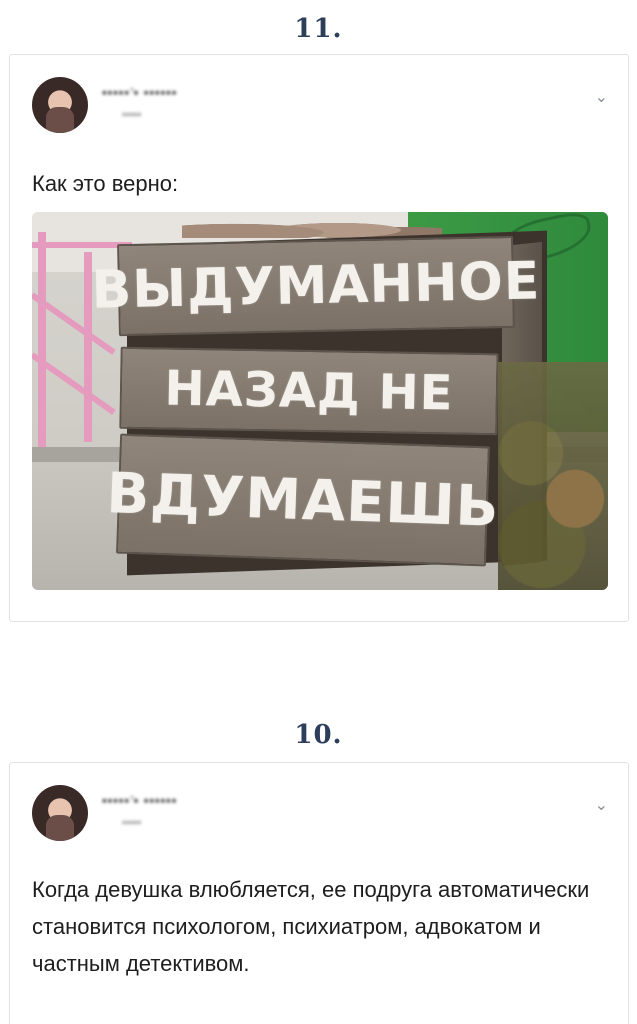 This screenshot has width=637, height=1024. I want to click on sign-line: ВДУМАЕШЬ, so click(303, 500).